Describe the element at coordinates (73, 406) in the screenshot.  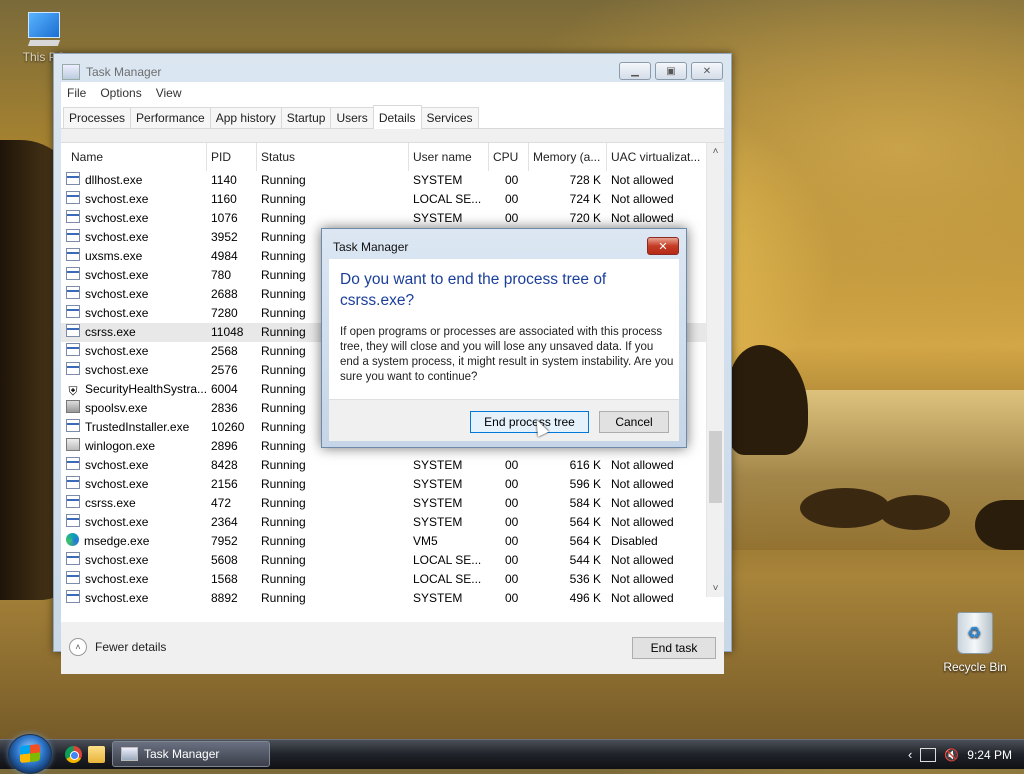
I see `printer-icon` at that location.